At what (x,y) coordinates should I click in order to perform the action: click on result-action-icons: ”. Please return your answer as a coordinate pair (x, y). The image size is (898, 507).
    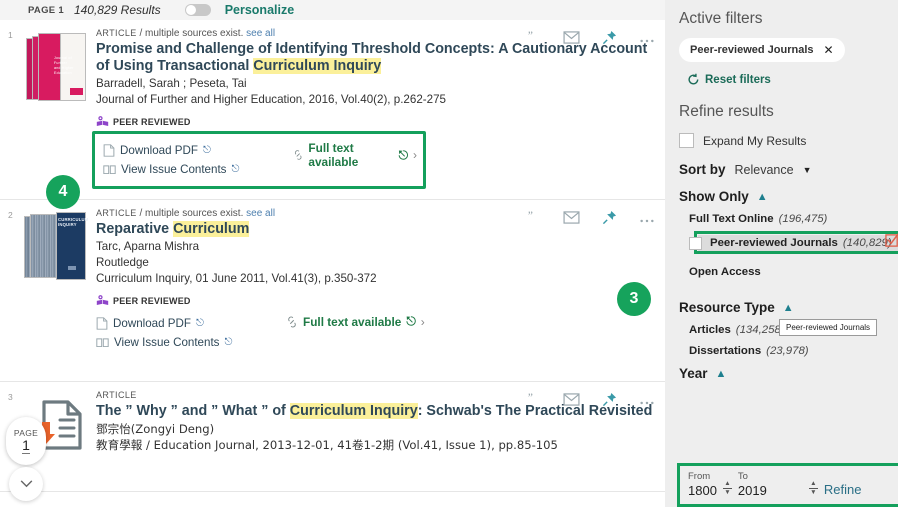
    Looking at the image, I should click on (591, 39).